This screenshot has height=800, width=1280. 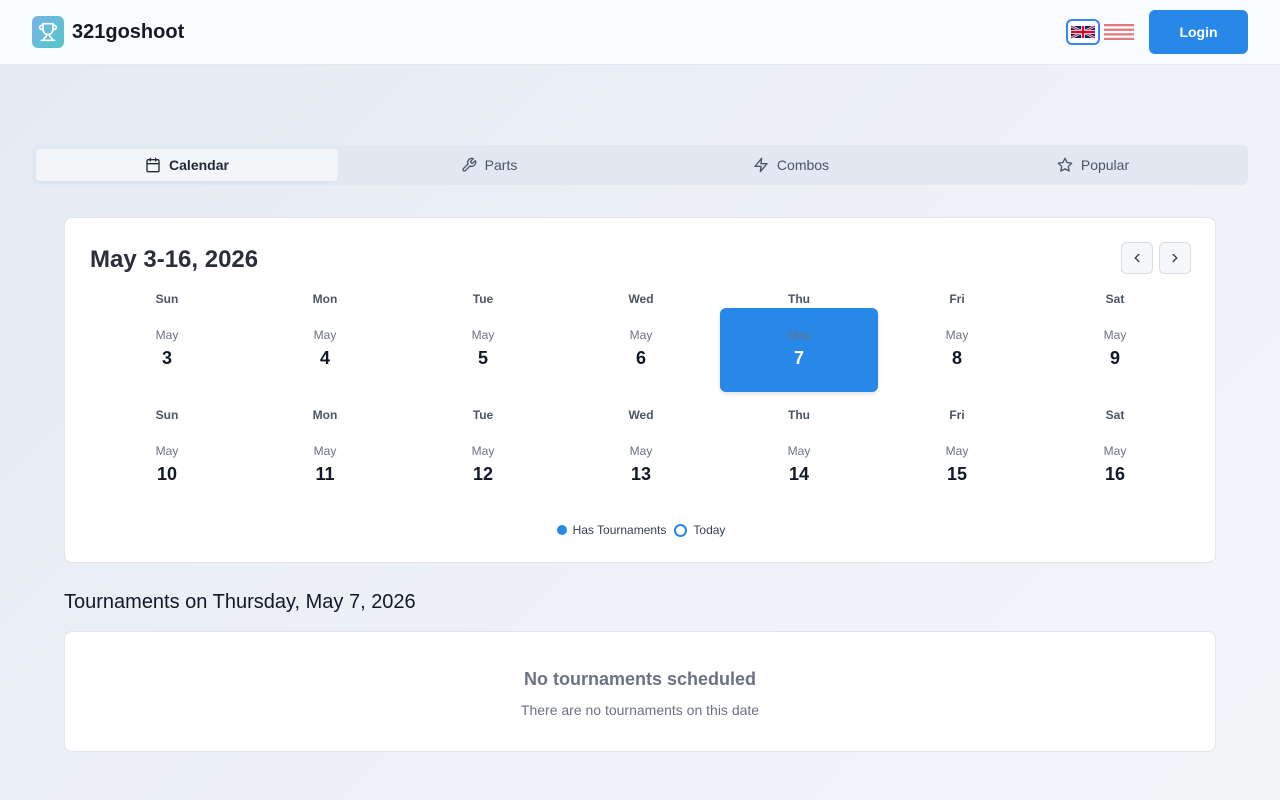 I want to click on trophy-icon, so click(x=48, y=32).